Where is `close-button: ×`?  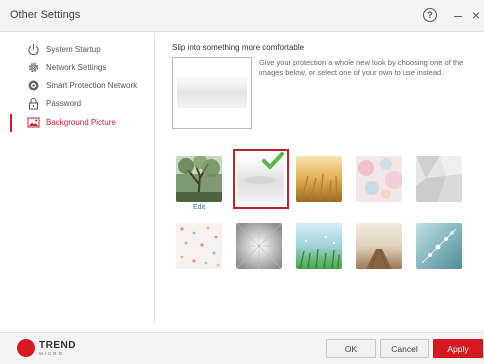
close-button: × is located at coordinates (476, 15).